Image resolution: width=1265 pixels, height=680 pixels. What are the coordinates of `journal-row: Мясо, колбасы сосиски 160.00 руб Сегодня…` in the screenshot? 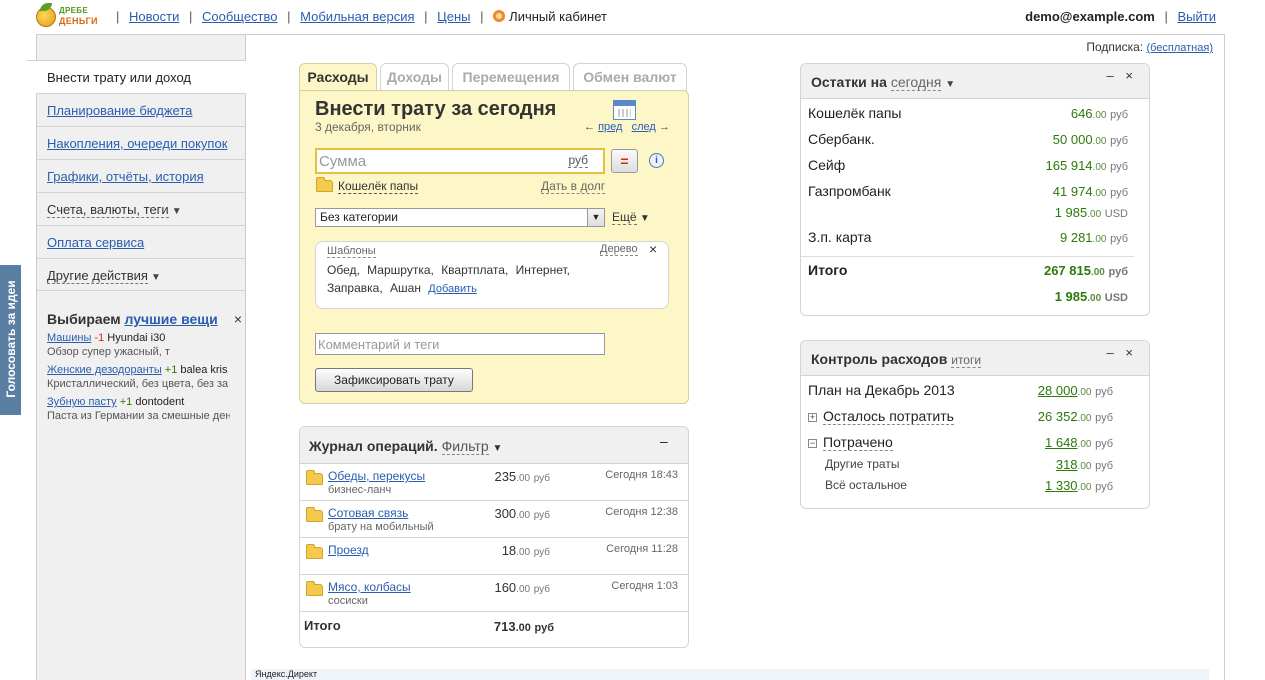 It's located at (494, 593).